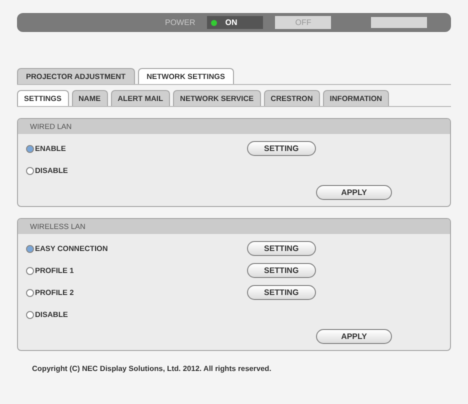  Describe the element at coordinates (235, 22) in the screenshot. I see `power-button: ON` at that location.